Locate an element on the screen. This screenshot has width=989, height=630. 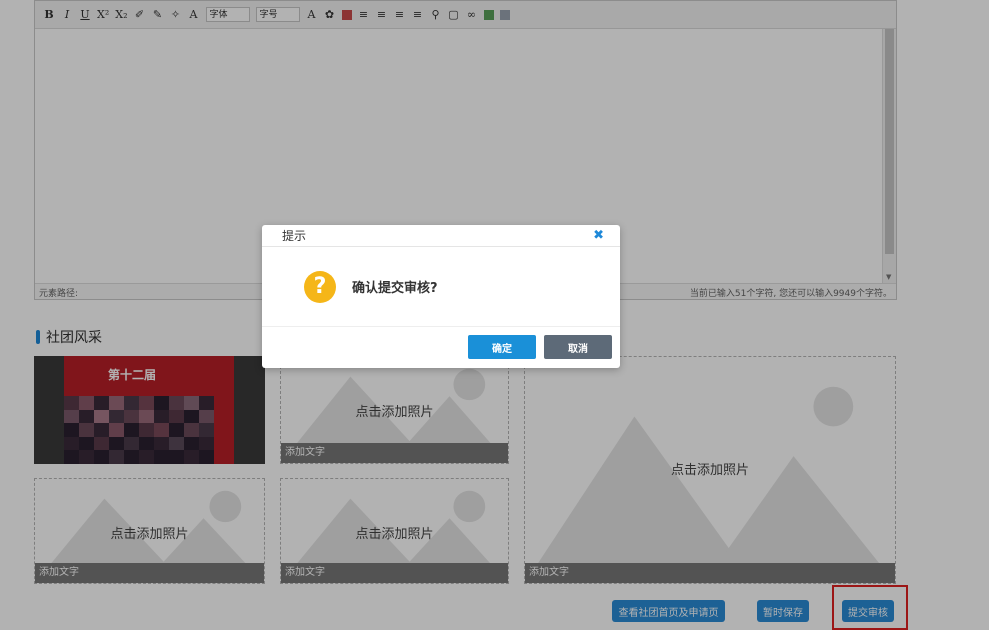
dialog-header: 提示 ✖ is located at coordinates (441, 236).